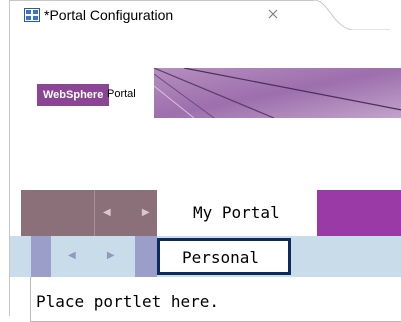 This screenshot has width=401, height=322. I want to click on banner-graphic, so click(277, 93).